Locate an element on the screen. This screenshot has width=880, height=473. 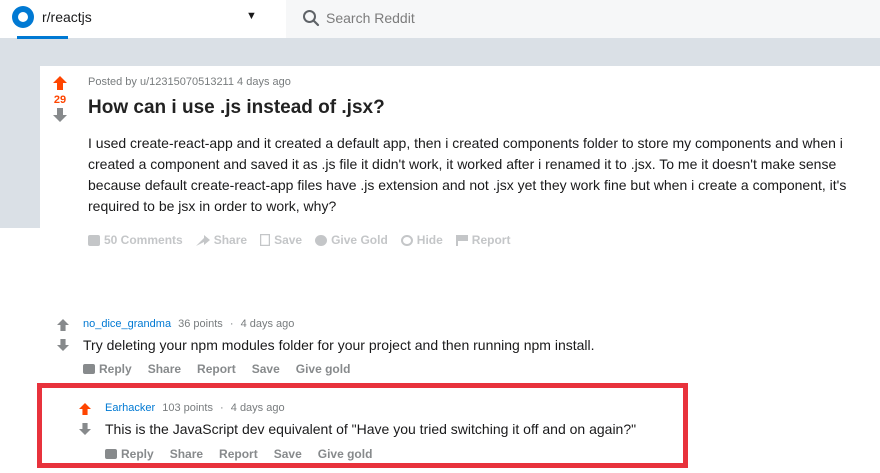
comment-vote-column is located at coordinates (63, 335).